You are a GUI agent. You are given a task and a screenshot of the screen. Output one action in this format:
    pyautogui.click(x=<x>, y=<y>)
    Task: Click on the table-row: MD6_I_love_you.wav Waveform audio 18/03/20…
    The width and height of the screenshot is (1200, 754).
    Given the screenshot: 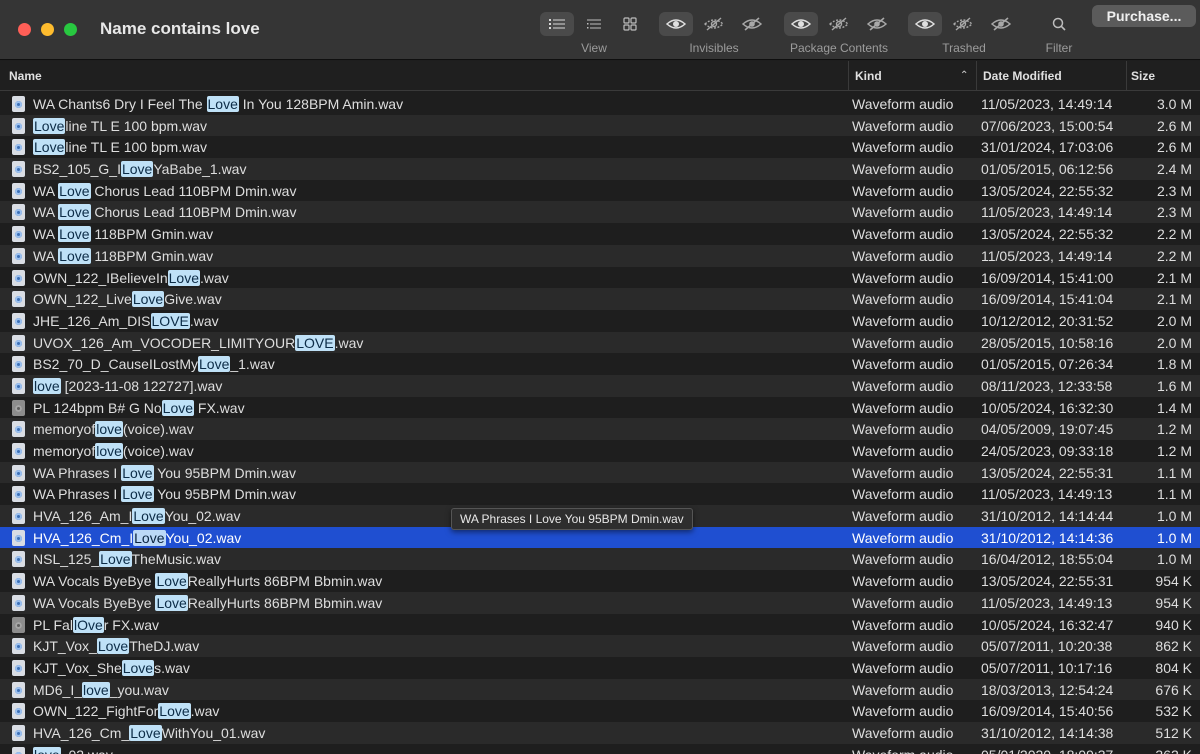 What is the action you would take?
    pyautogui.click(x=600, y=689)
    